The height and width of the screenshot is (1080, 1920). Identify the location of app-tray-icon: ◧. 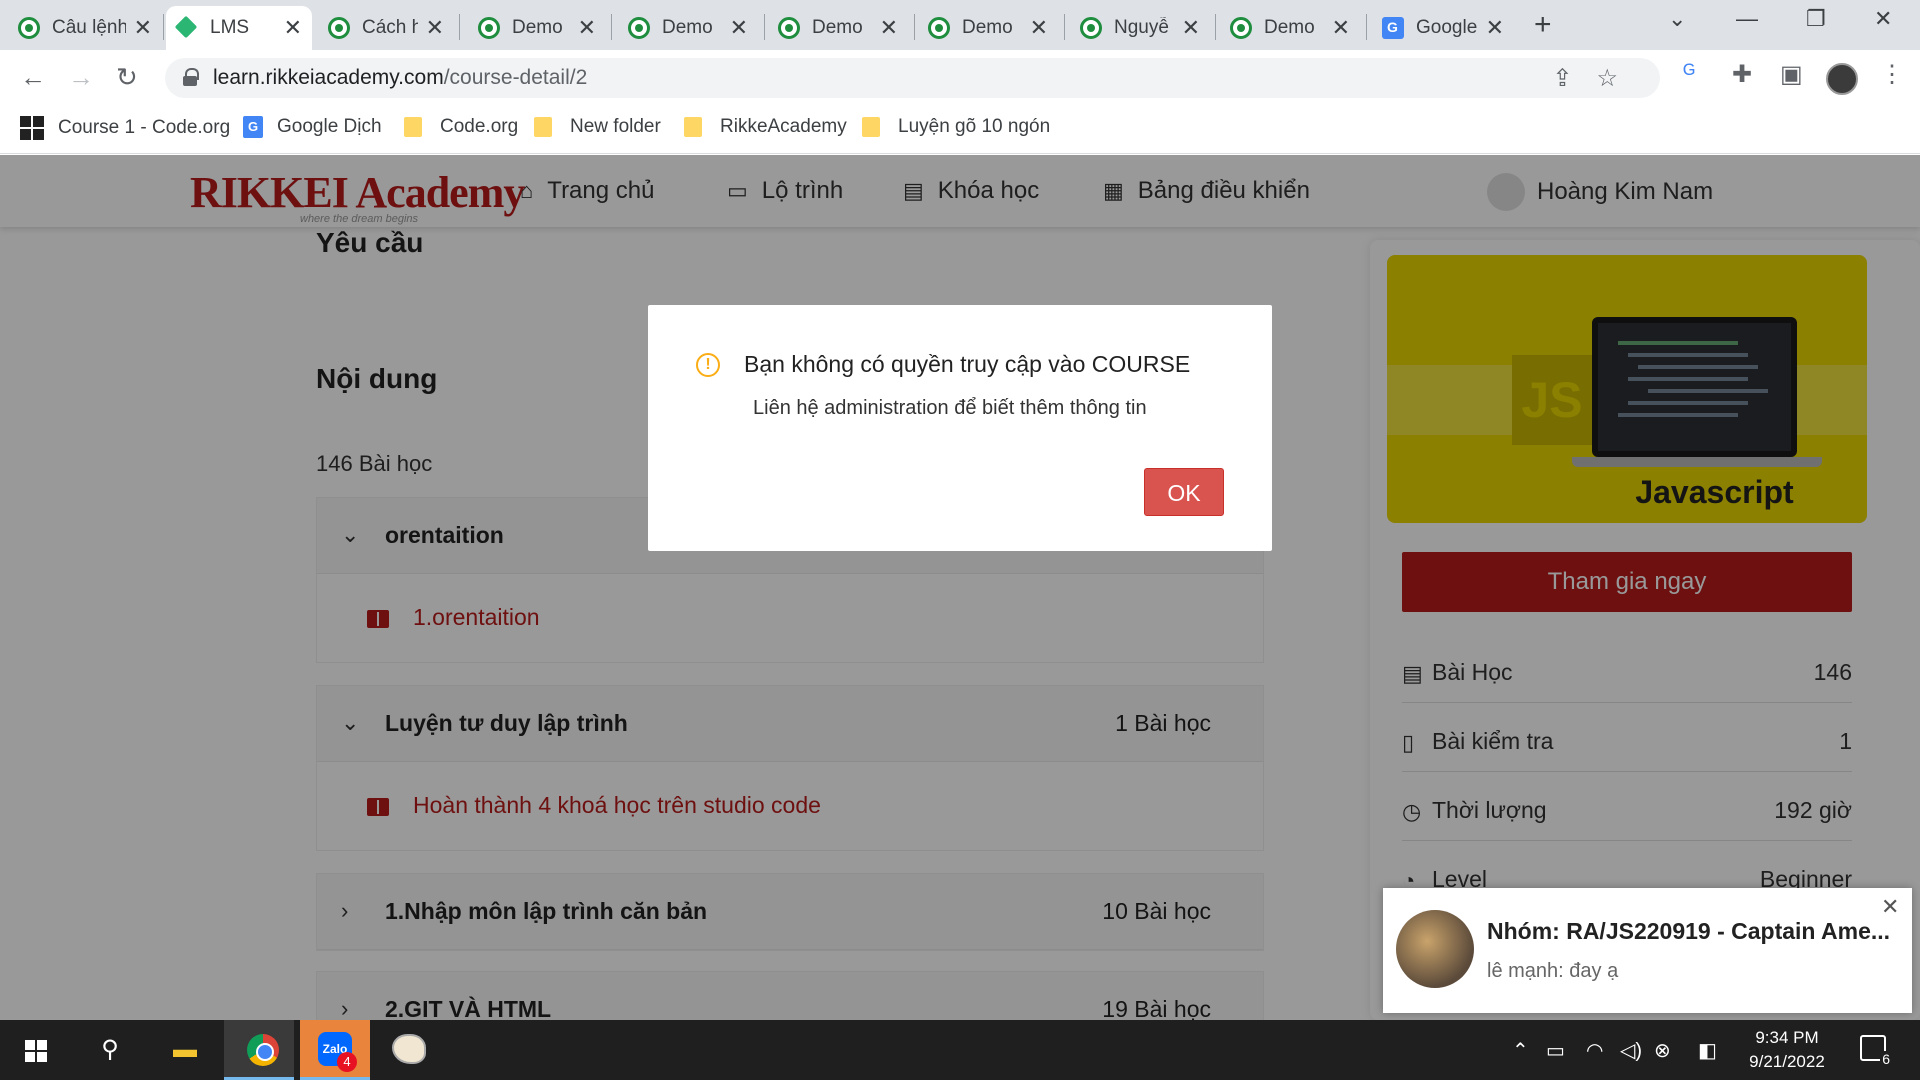
(1707, 1050).